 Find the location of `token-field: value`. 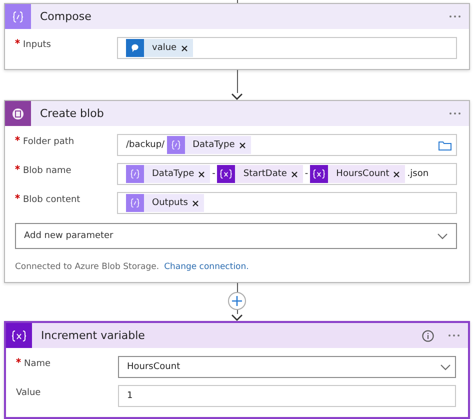

token-field: value is located at coordinates (287, 48).